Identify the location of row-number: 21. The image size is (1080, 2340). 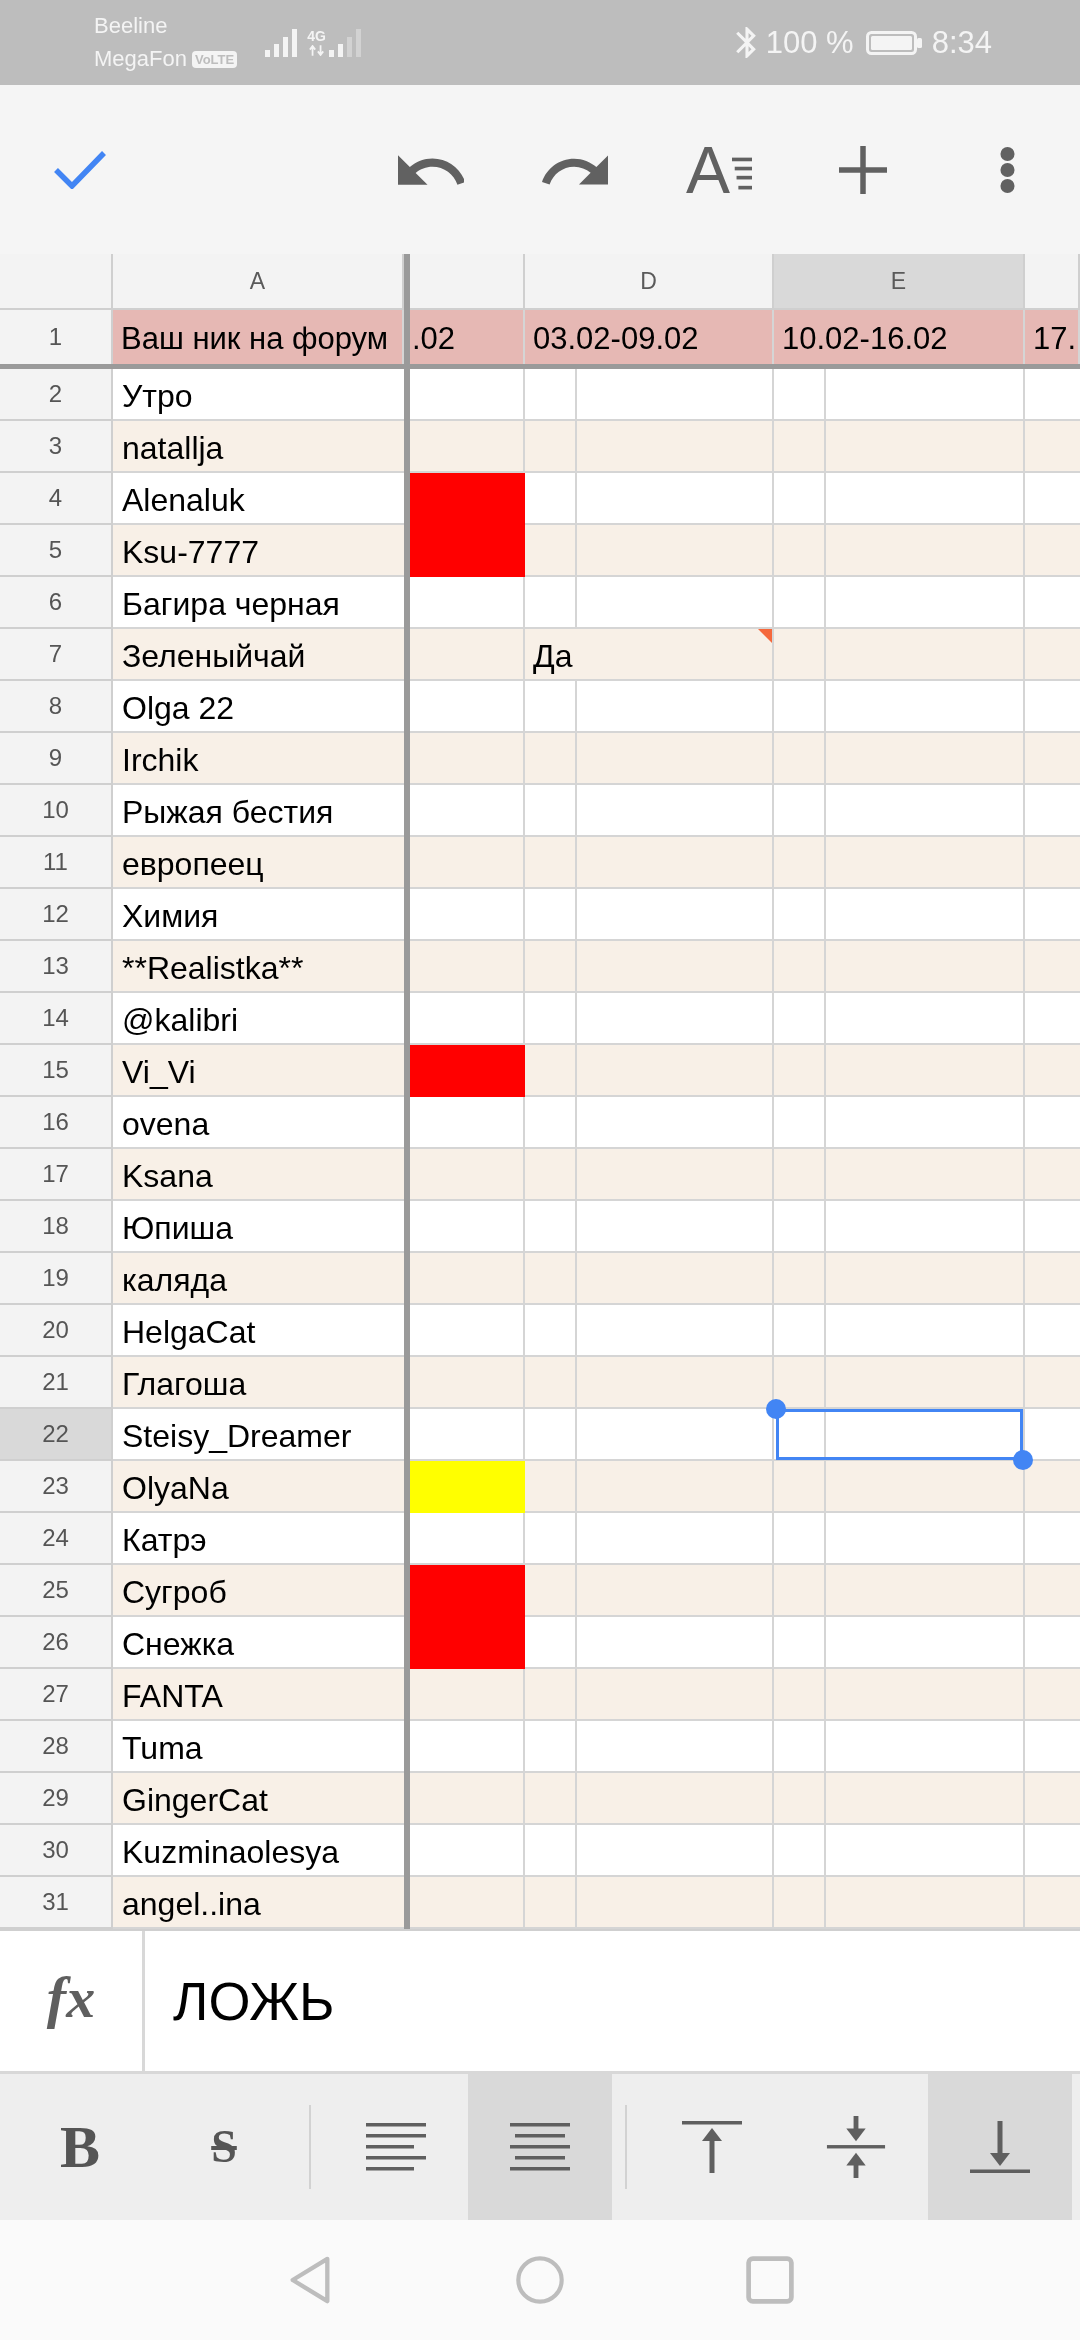
(56, 1383).